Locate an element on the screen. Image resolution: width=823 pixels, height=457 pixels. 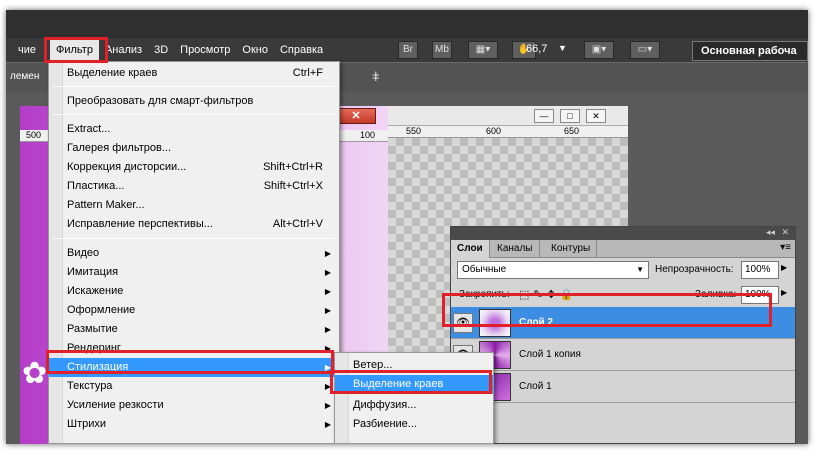
opacity-label: Непрозрачность: is located at coordinates (694, 269).